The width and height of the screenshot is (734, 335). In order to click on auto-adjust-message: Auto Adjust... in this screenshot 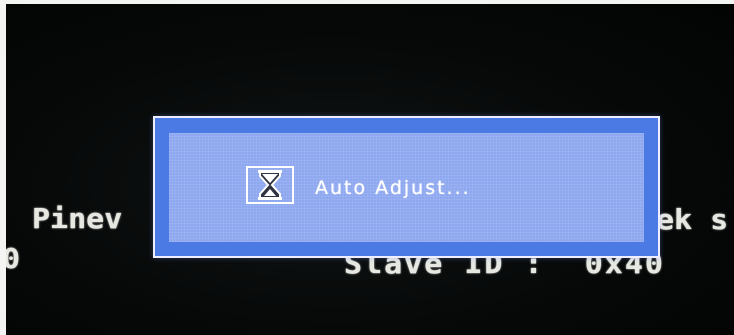, I will do `click(393, 188)`.